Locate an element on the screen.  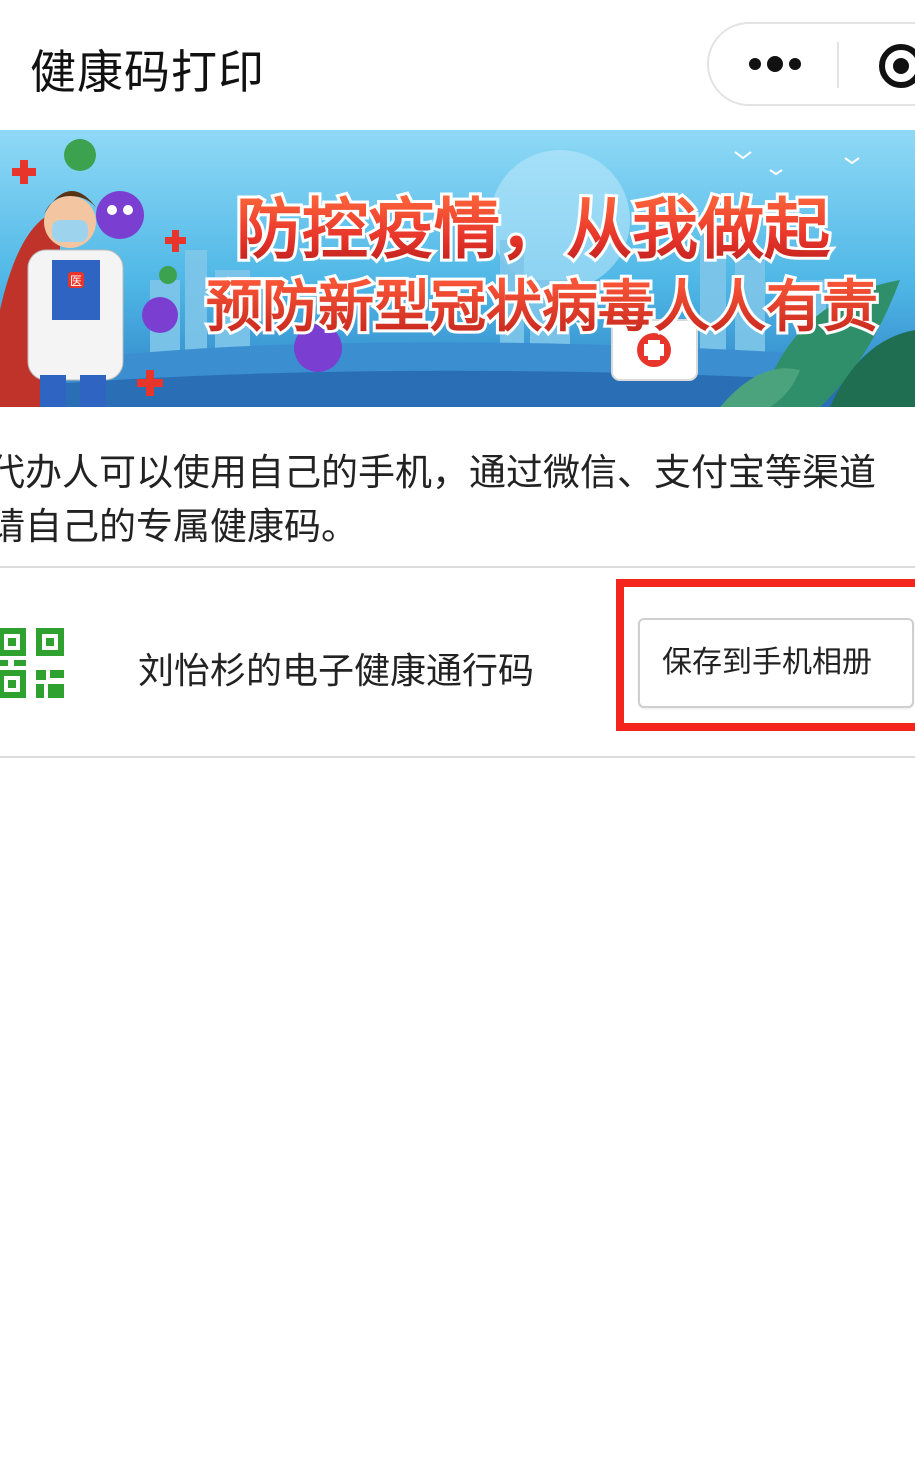
page-title: 健康码打印 is located at coordinates (147, 72).